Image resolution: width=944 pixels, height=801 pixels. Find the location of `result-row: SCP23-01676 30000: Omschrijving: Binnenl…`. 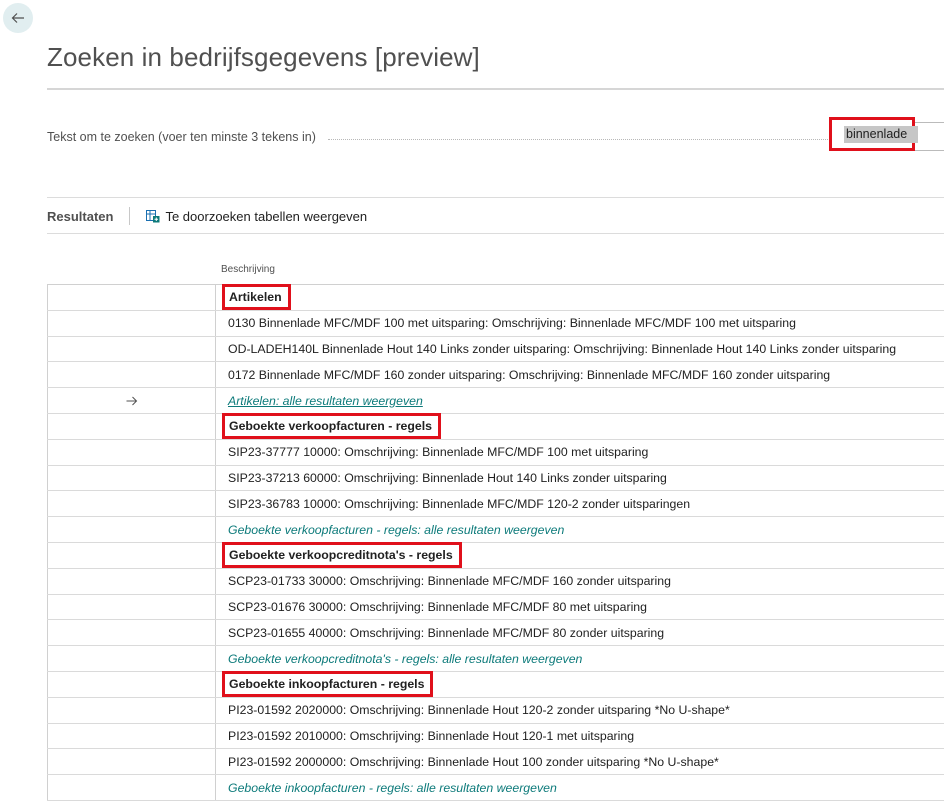

result-row: SCP23-01676 30000: Omschrijving: Binnenl… is located at coordinates (495, 607).